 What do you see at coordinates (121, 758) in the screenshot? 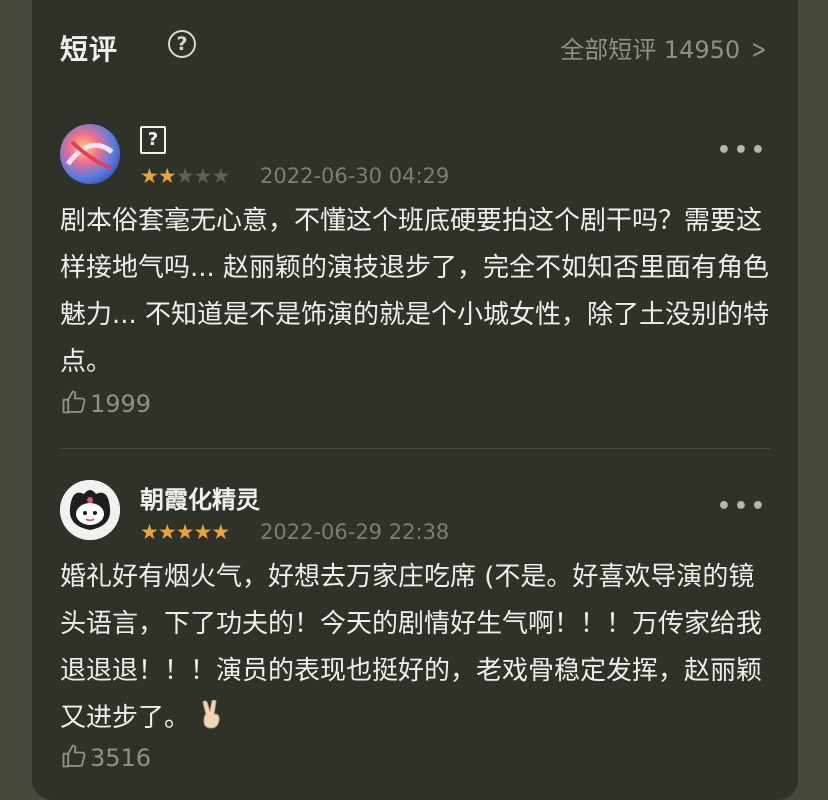
I see `like-count: 3516` at bounding box center [121, 758].